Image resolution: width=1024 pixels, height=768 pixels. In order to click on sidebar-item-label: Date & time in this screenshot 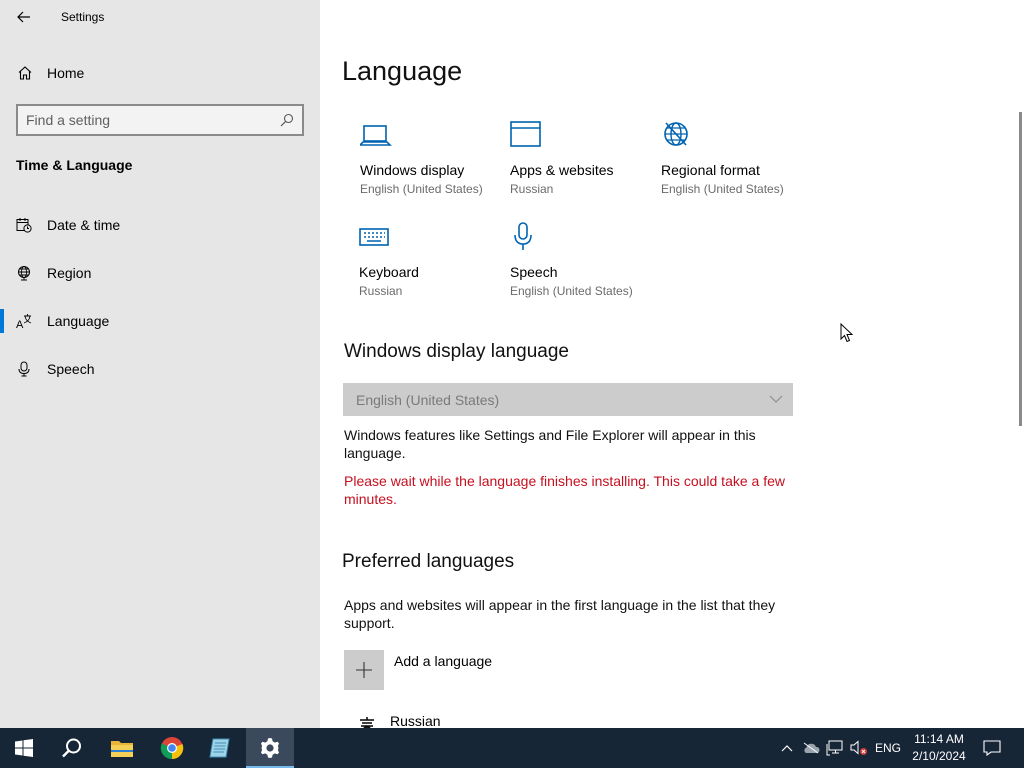, I will do `click(84, 225)`.